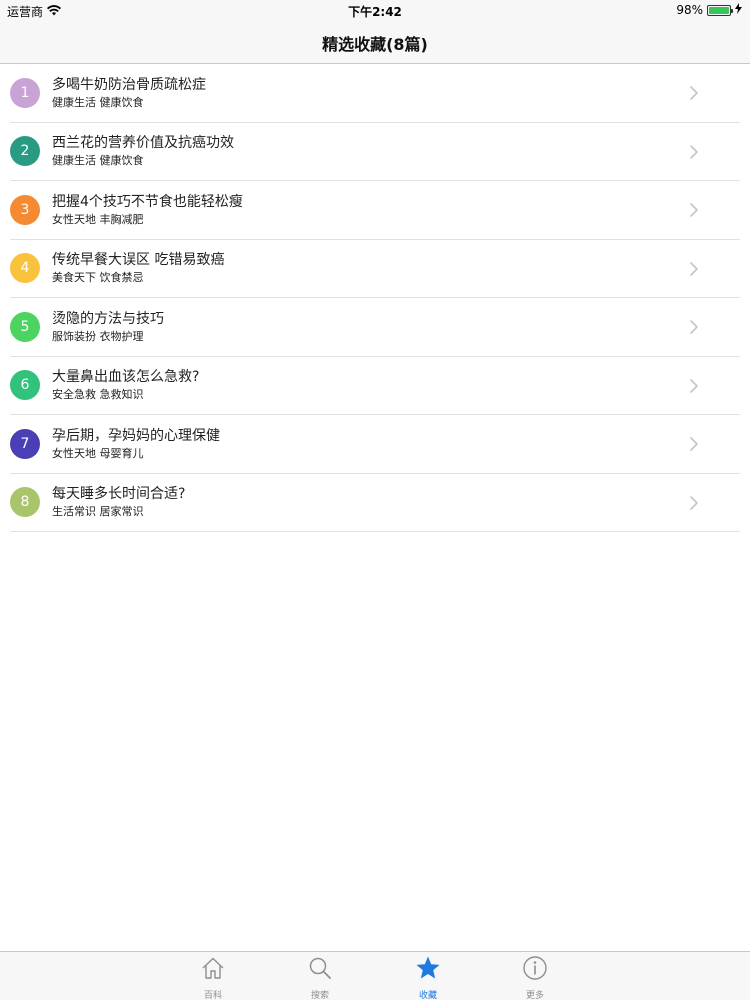 The image size is (750, 1000). I want to click on list-item-category: 美食天下 饮食禁忌, so click(98, 278).